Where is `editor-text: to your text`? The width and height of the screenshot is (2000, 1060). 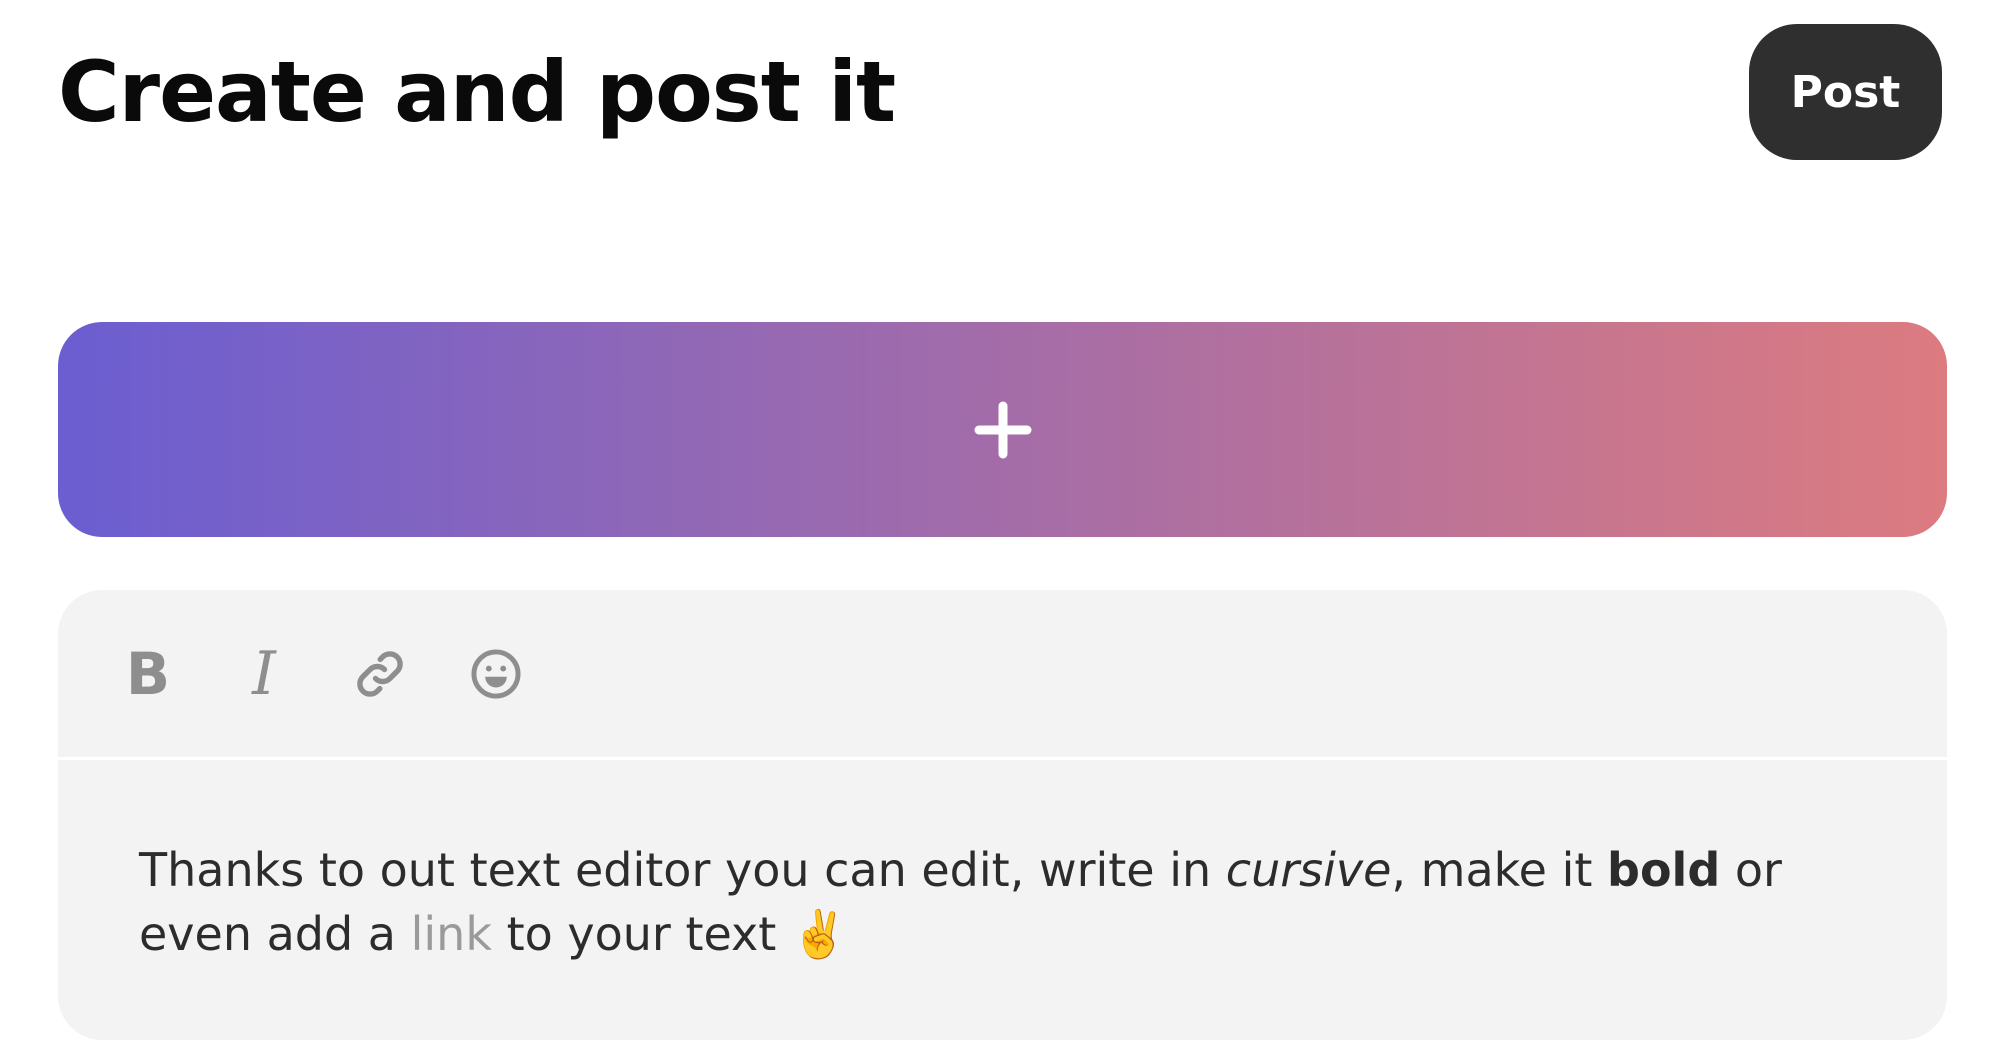
editor-text: to your text is located at coordinates (641, 934).